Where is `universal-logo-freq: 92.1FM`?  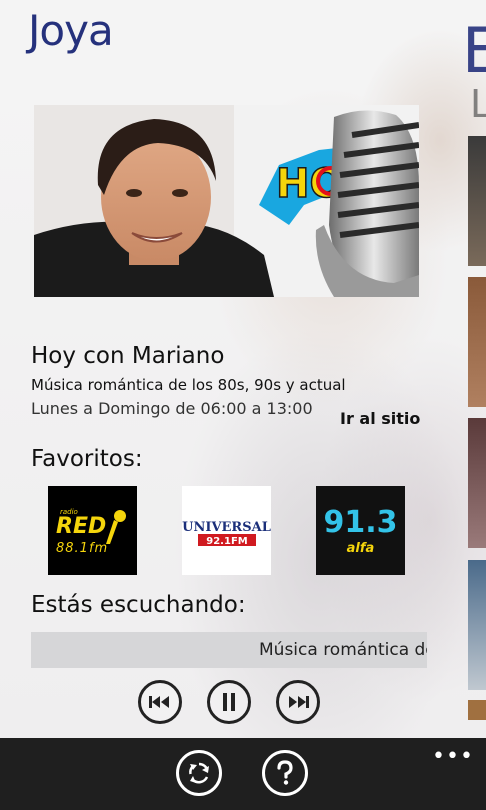
universal-logo-freq: 92.1FM is located at coordinates (227, 541).